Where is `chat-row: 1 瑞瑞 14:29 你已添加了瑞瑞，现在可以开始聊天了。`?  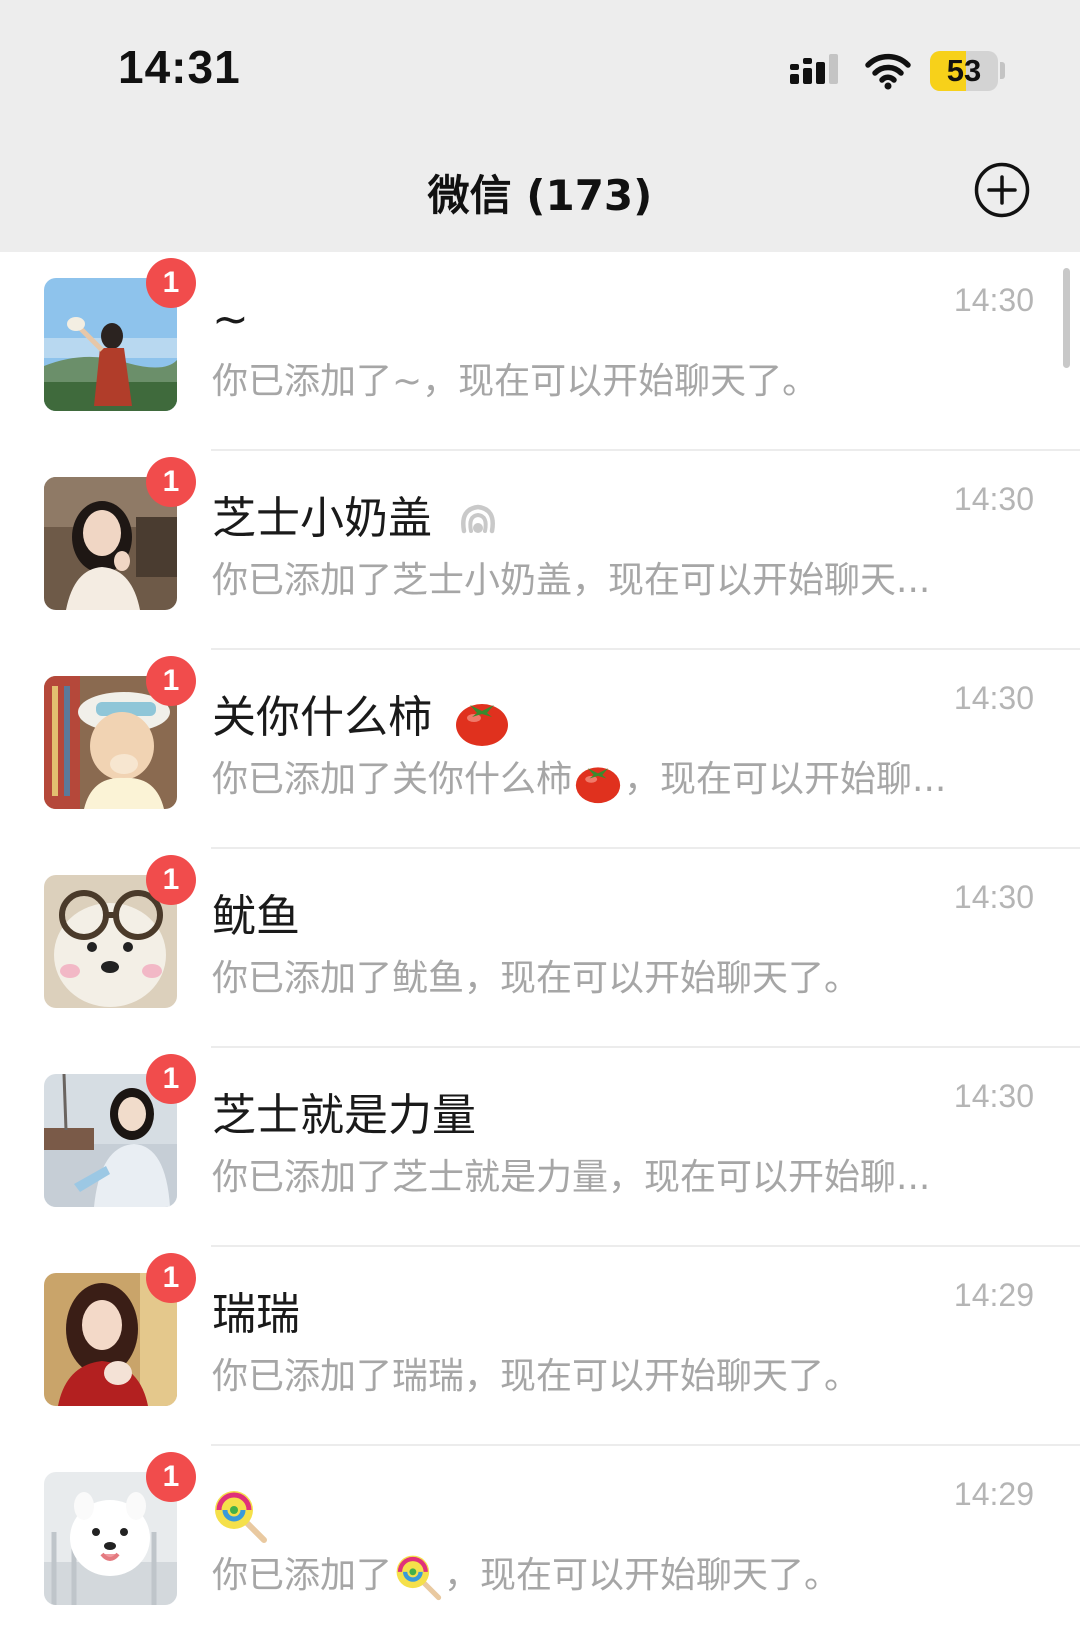
chat-row: 1 瑞瑞 14:29 你已添加了瑞瑞，现在可以开始聊天了。 is located at coordinates (540, 1346).